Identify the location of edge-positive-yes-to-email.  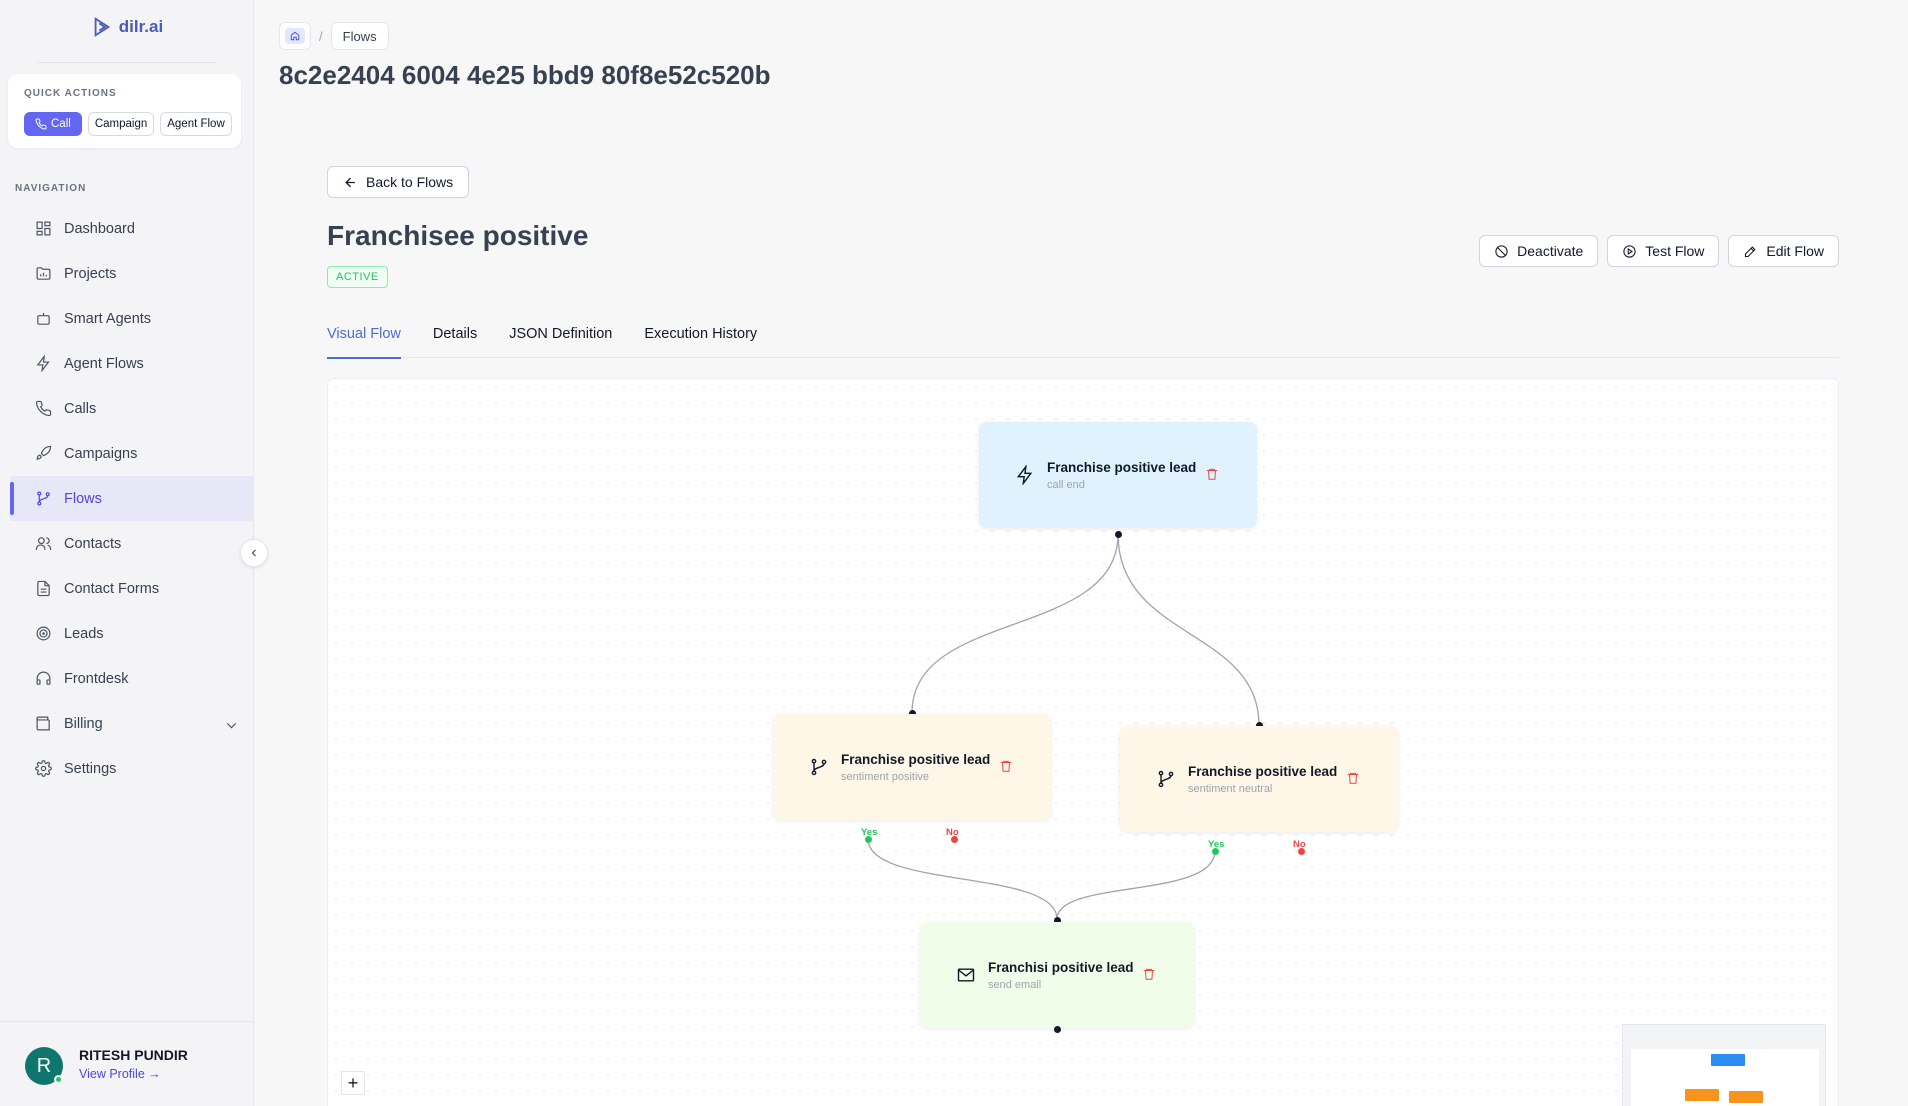
(962, 879).